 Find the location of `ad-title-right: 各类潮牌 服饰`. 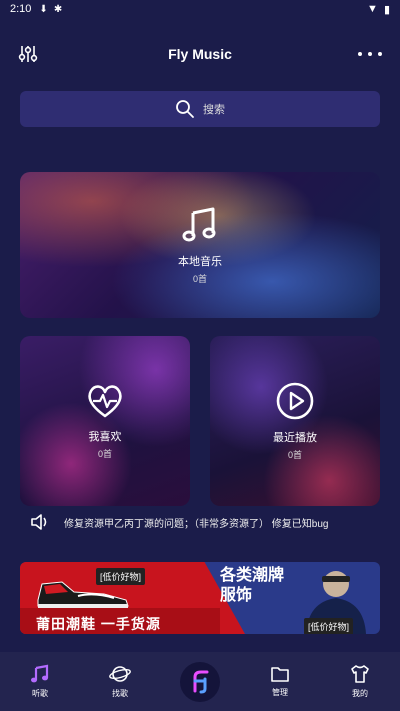

ad-title-right: 各类潮牌 服饰 is located at coordinates (252, 586).